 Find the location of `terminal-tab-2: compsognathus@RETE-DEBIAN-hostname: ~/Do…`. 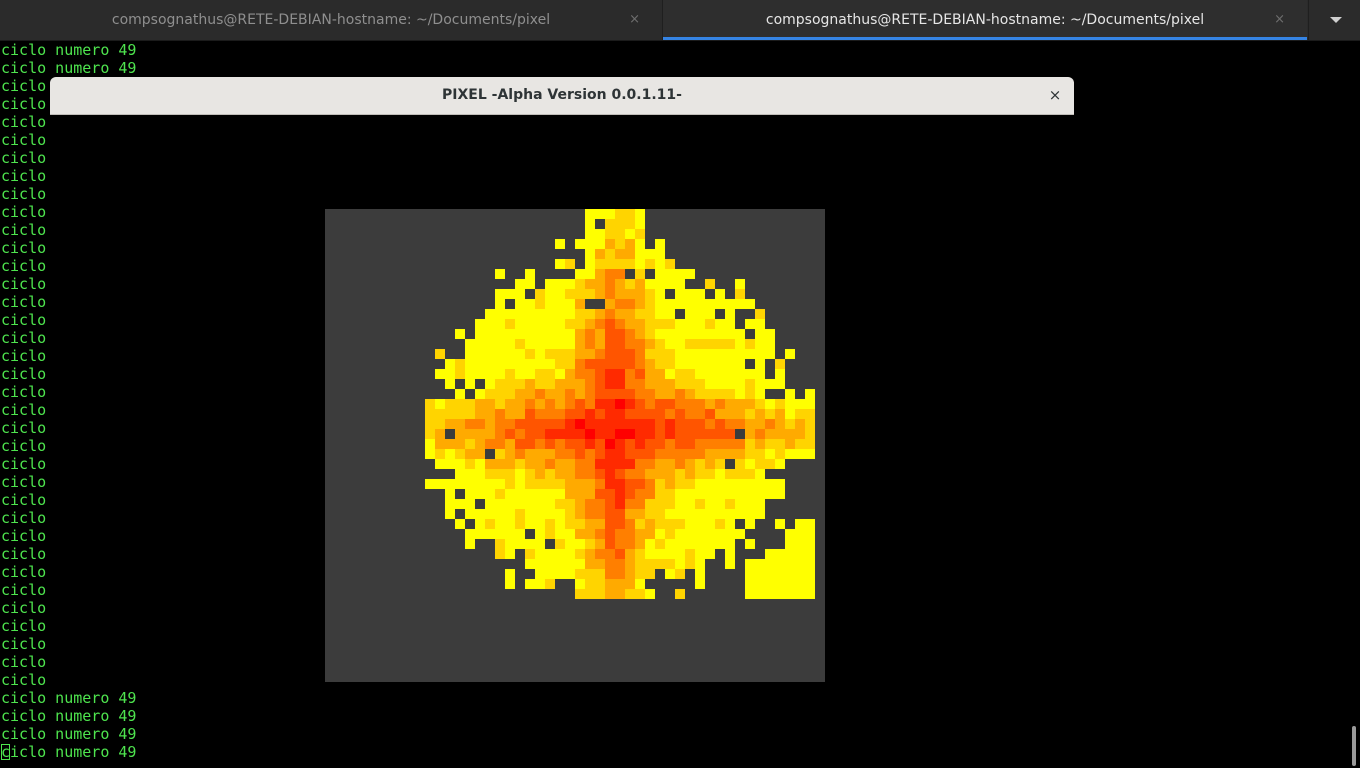

terminal-tab-2: compsognathus@RETE-DEBIAN-hostname: ~/Do… is located at coordinates (985, 20).